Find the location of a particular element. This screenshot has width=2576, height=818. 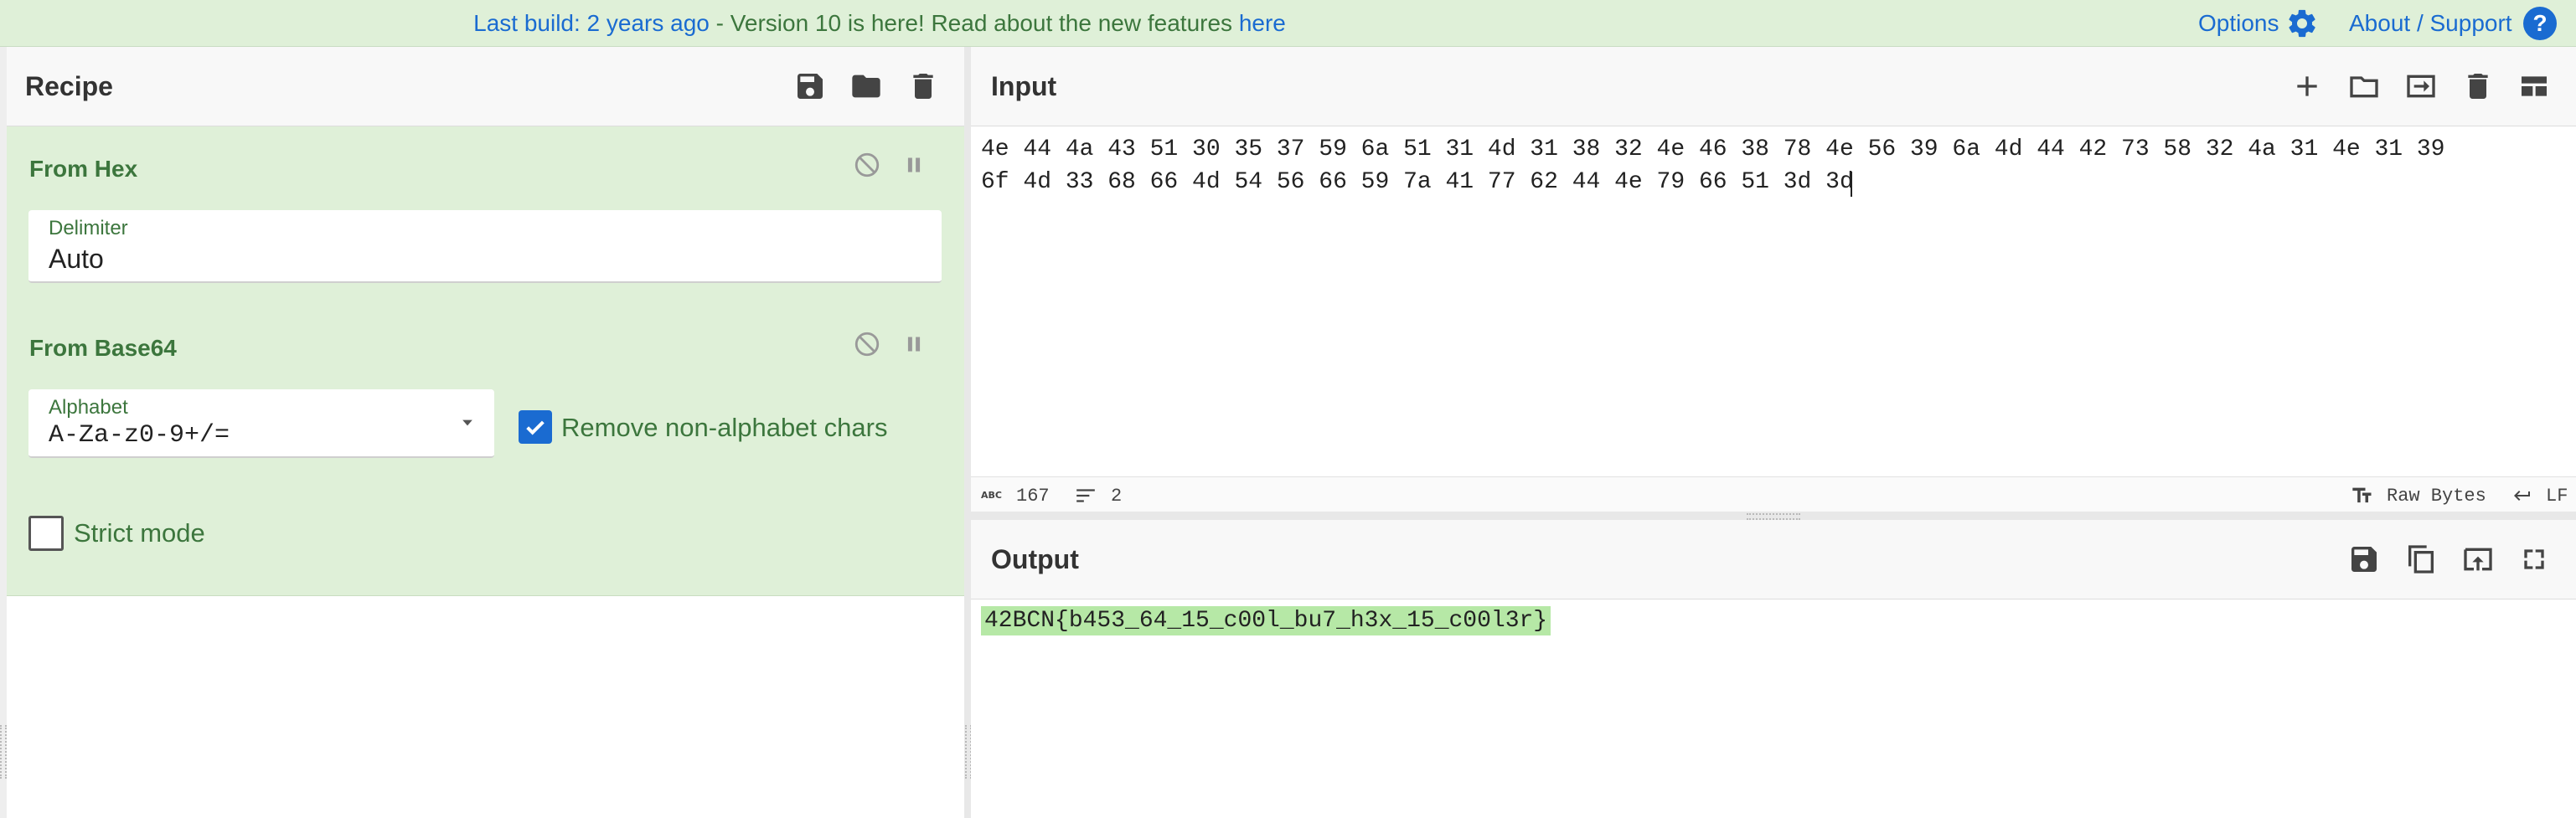

help-icon: ? is located at coordinates (2540, 24).